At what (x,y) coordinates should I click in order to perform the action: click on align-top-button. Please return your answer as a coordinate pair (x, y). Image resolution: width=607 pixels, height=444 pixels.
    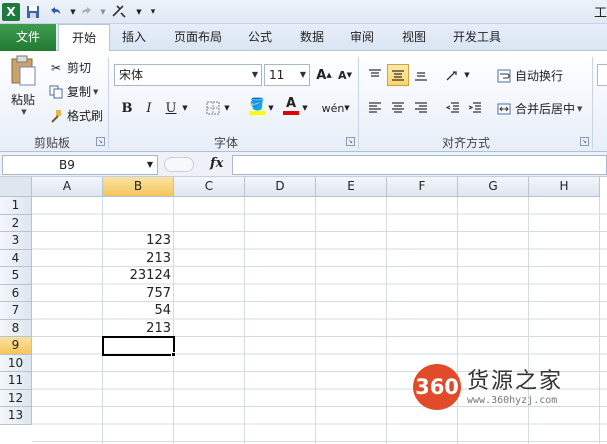
    Looking at the image, I should click on (375, 75).